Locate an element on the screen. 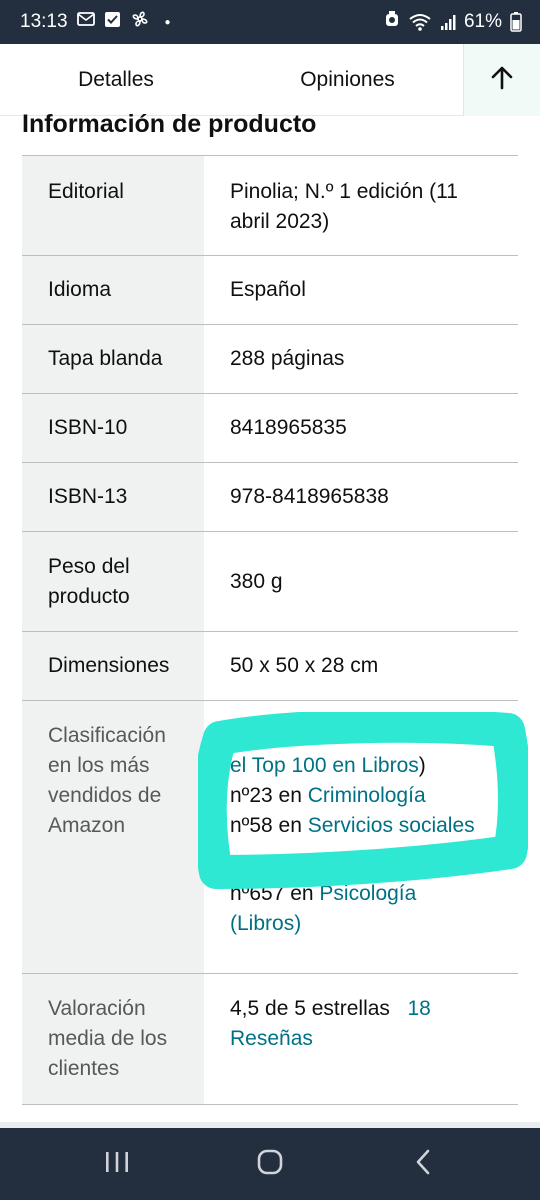 The width and height of the screenshot is (540, 1200). recent-apps-icon is located at coordinates (117, 1164).